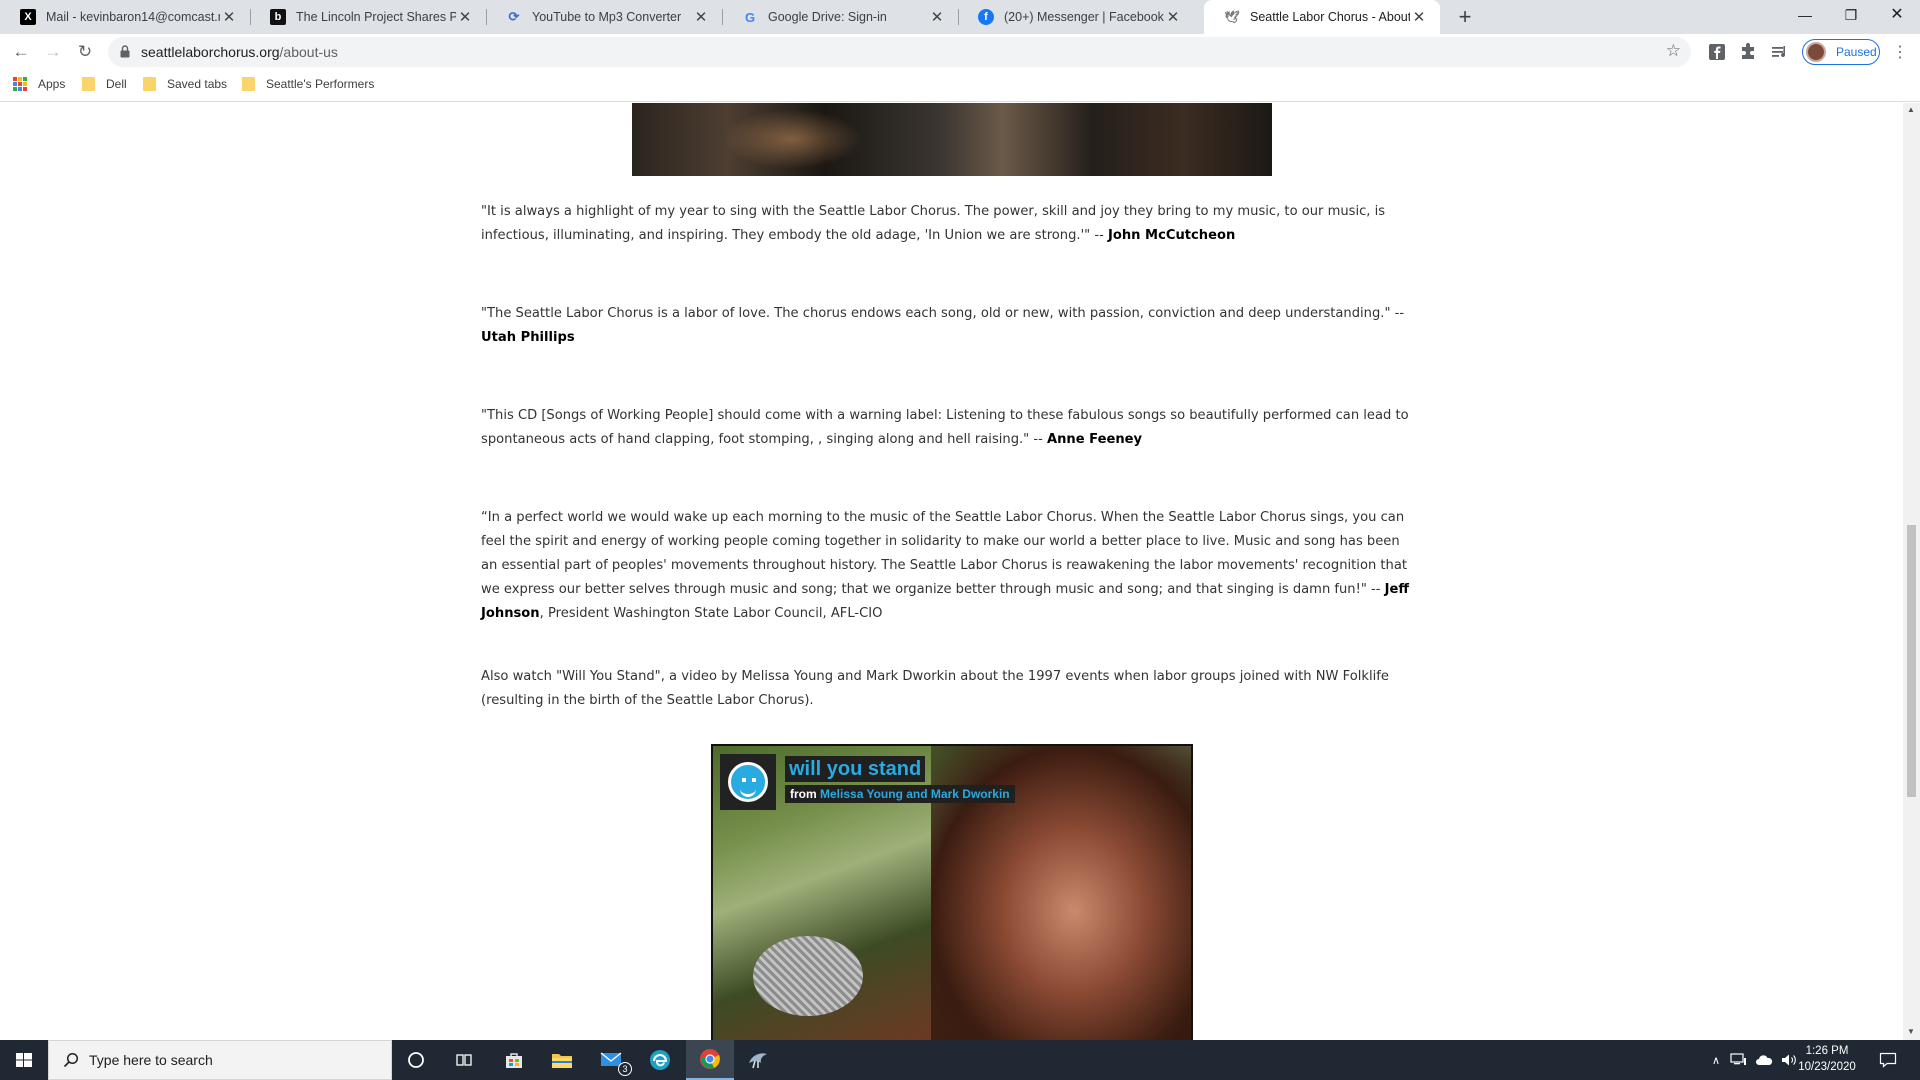 The image size is (1920, 1080). I want to click on bird-app-button, so click(758, 1060).